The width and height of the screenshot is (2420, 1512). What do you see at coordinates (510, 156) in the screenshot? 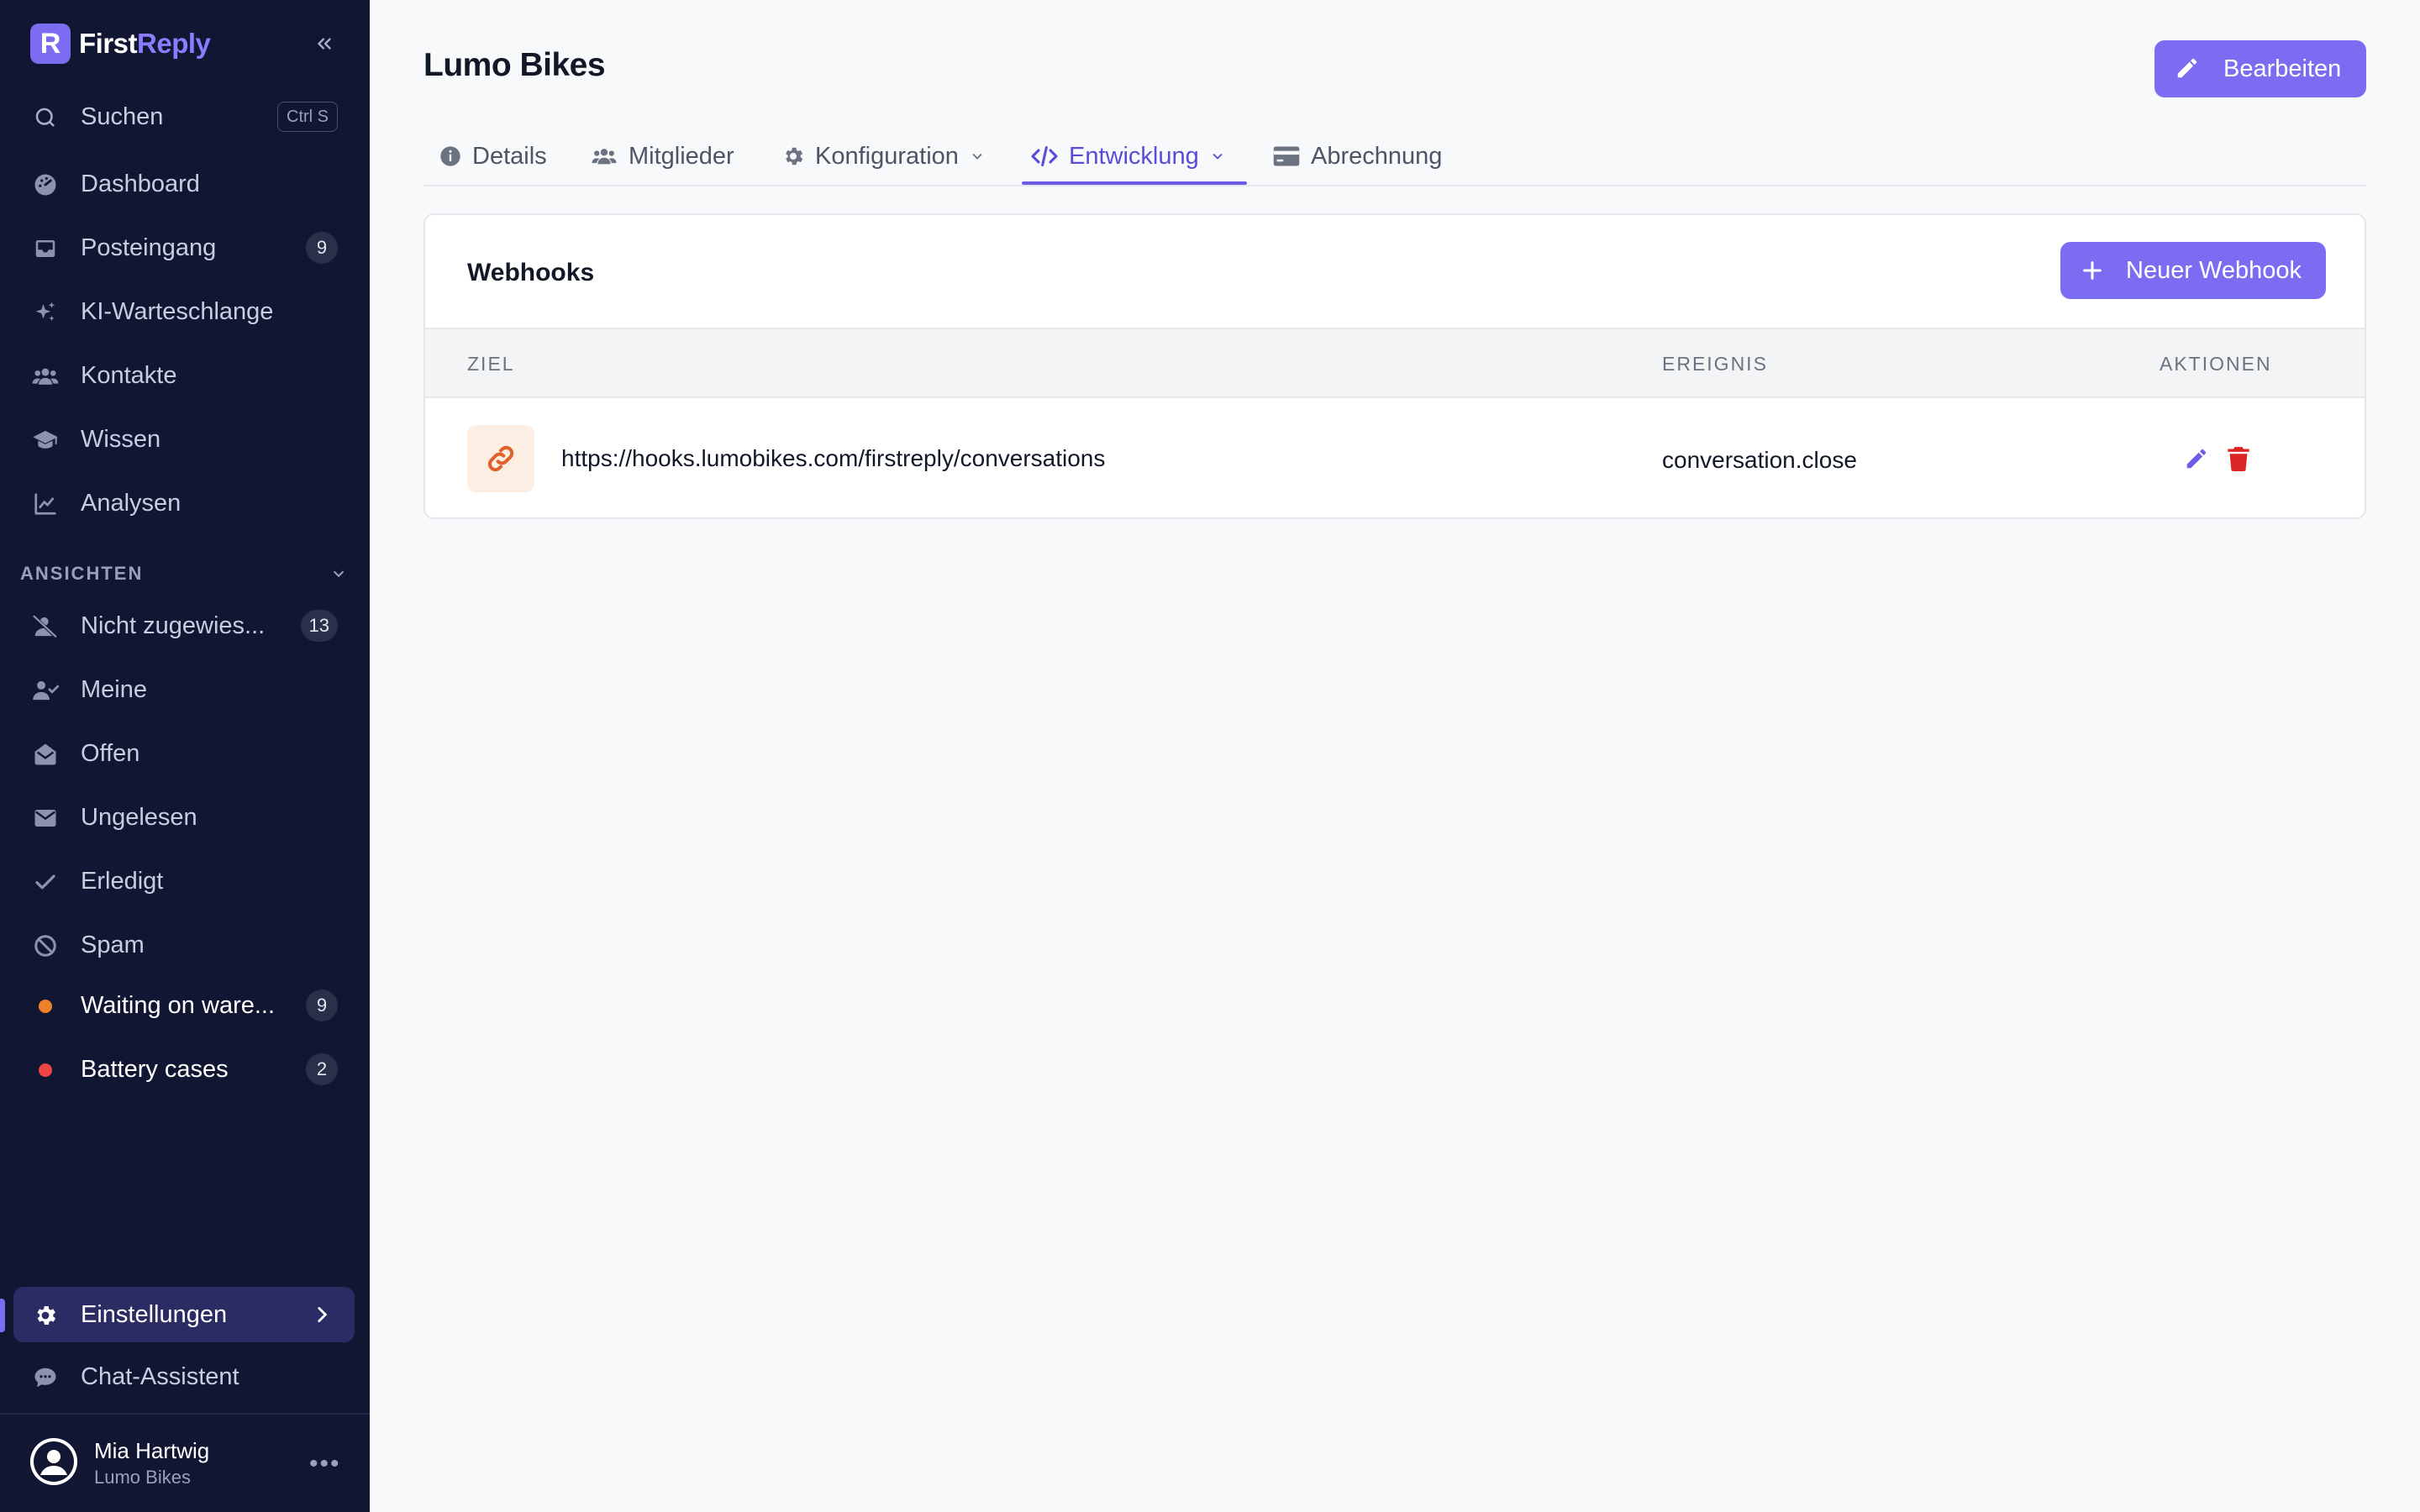
I see `tab-label: Details` at bounding box center [510, 156].